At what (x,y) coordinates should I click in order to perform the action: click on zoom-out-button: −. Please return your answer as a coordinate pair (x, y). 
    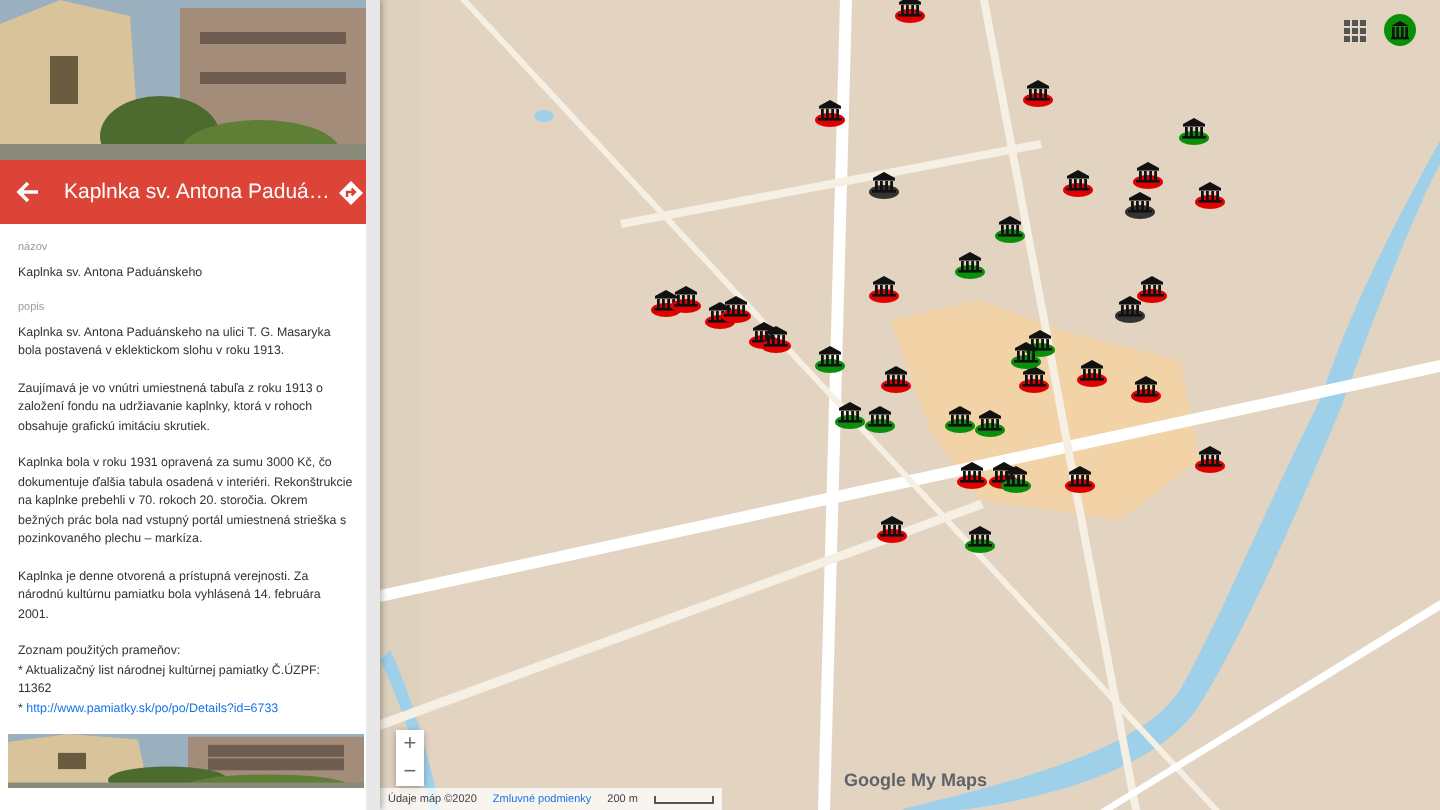
    Looking at the image, I should click on (410, 772).